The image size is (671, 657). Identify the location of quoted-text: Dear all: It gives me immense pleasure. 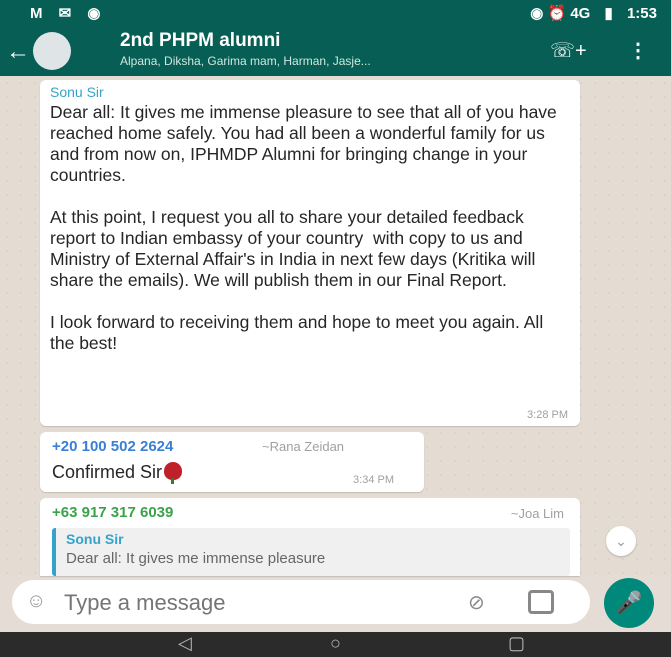
(196, 558).